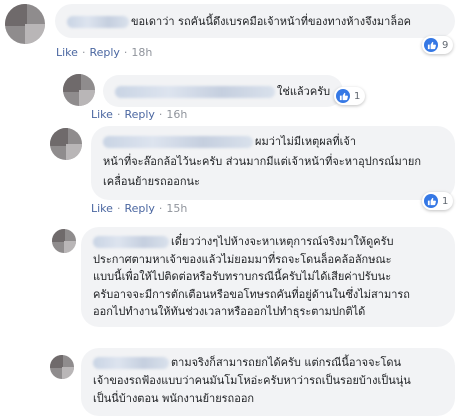 This screenshot has width=474, height=420. I want to click on comment-actions: Like · Reply · 15h, so click(139, 208).